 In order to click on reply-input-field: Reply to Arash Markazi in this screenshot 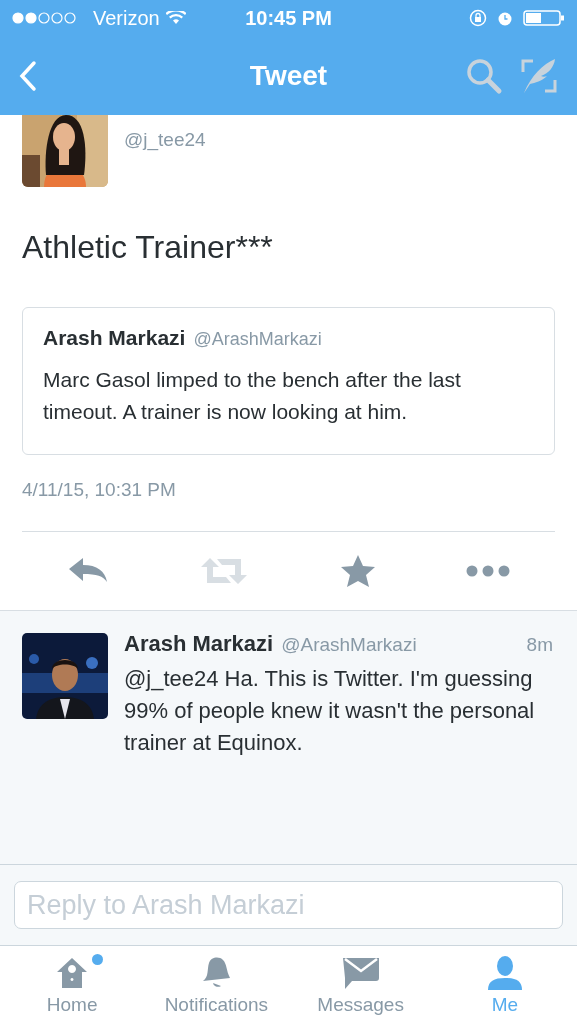, I will do `click(288, 905)`.